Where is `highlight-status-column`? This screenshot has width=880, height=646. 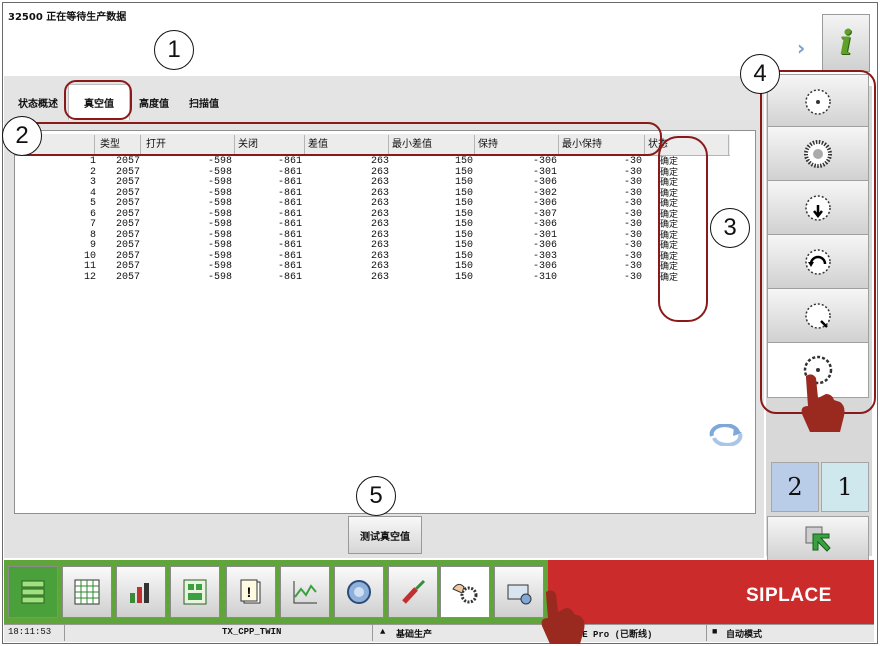 highlight-status-column is located at coordinates (683, 229).